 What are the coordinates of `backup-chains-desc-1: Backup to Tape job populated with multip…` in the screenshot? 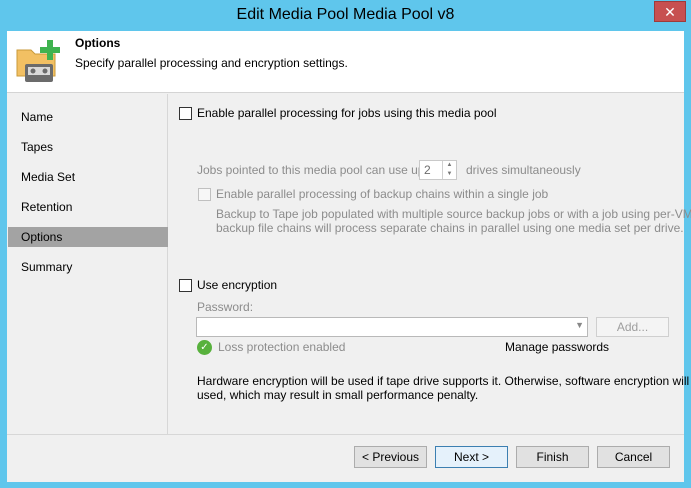 It's located at (453, 214).